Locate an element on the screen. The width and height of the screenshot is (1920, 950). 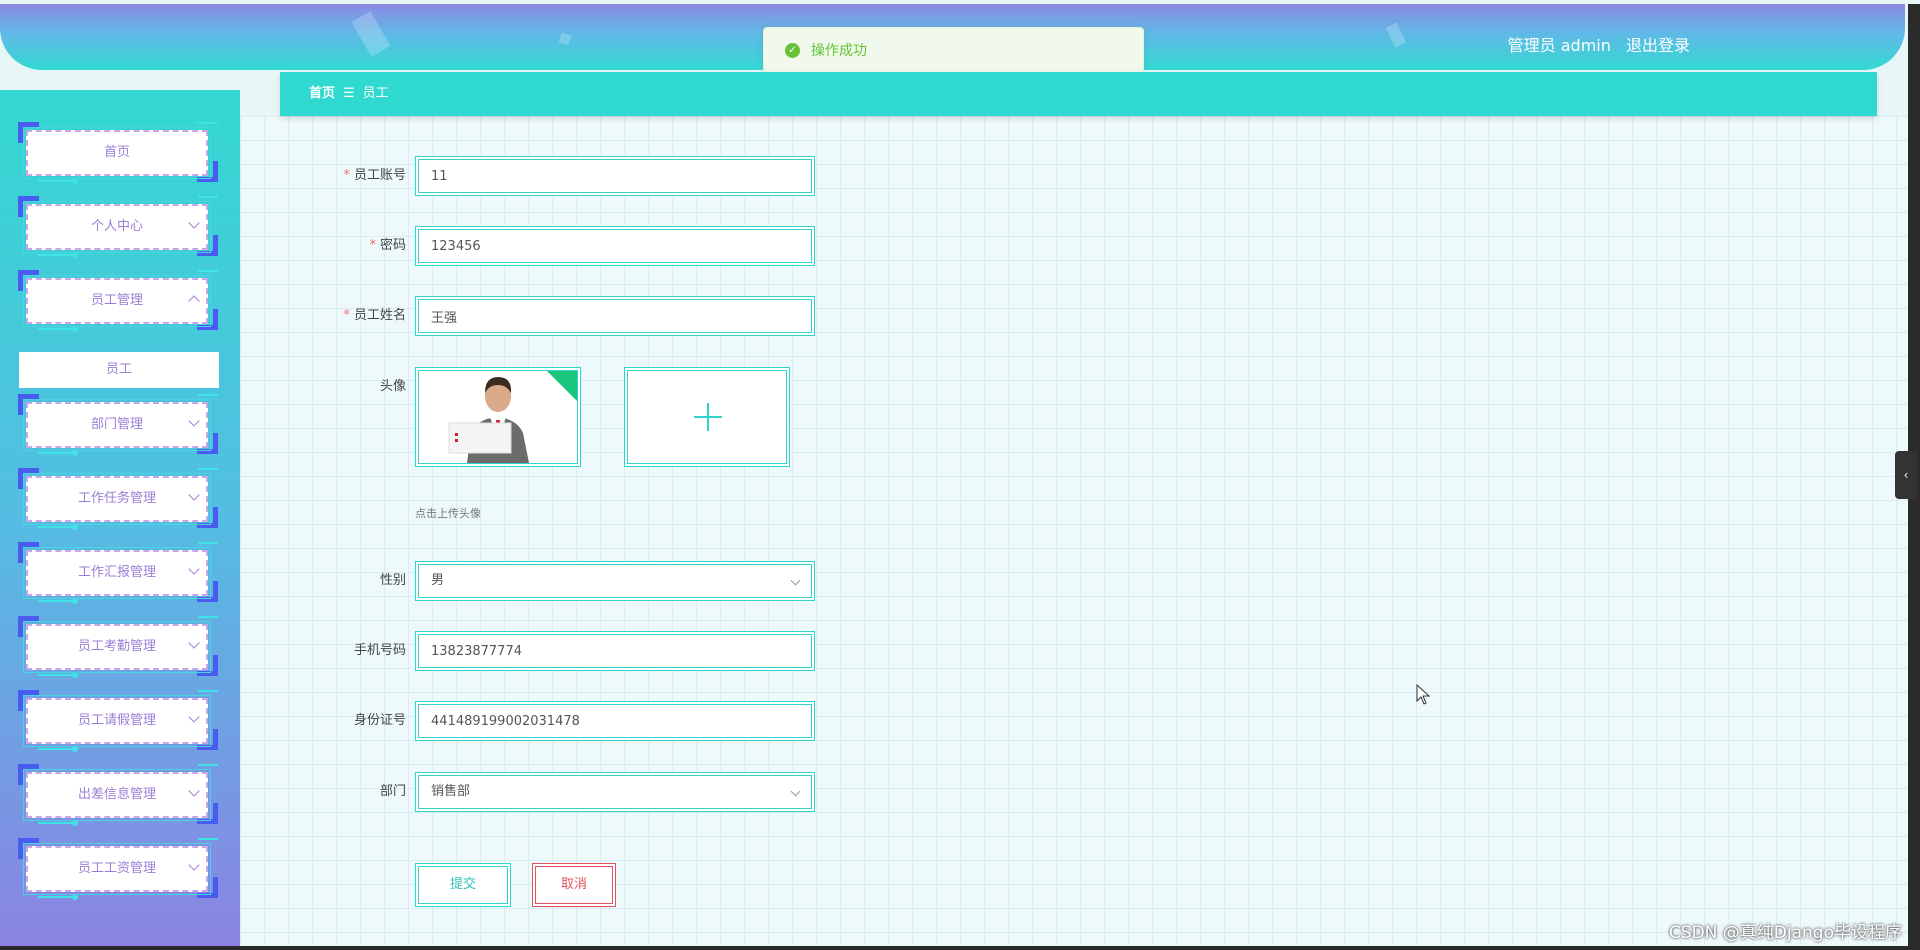
password-label-text: 密码 is located at coordinates (392, 245).